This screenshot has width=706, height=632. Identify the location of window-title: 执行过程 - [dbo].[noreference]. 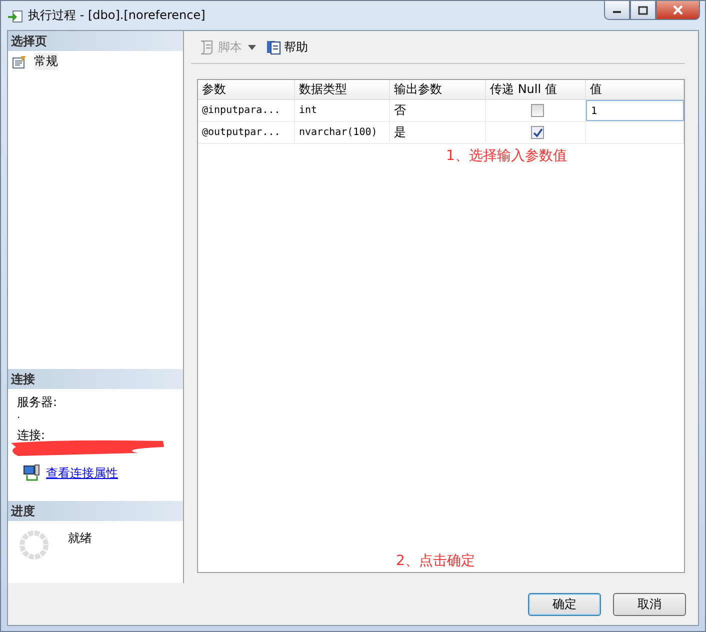
(117, 15).